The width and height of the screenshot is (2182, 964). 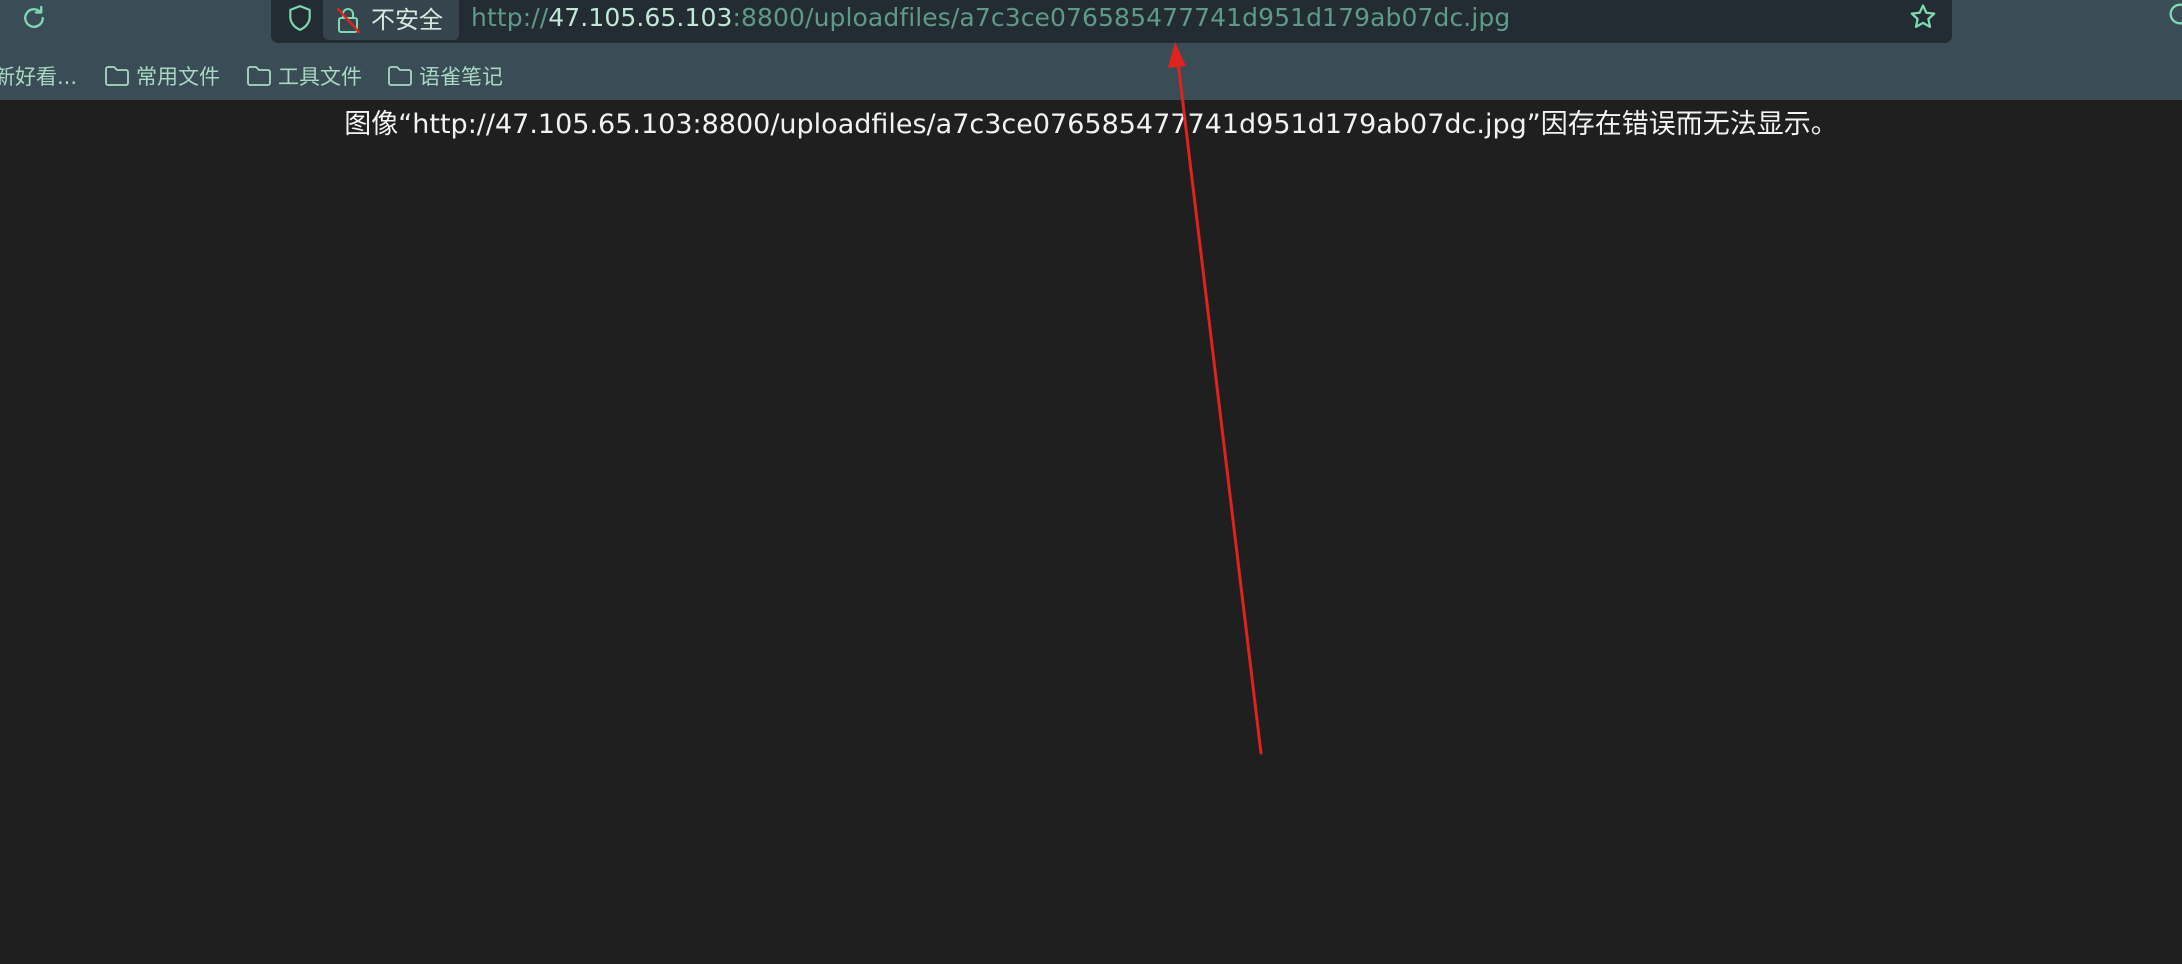 I want to click on bookmark-folder-yuque-notes: 语雀笔记, so click(x=445, y=76).